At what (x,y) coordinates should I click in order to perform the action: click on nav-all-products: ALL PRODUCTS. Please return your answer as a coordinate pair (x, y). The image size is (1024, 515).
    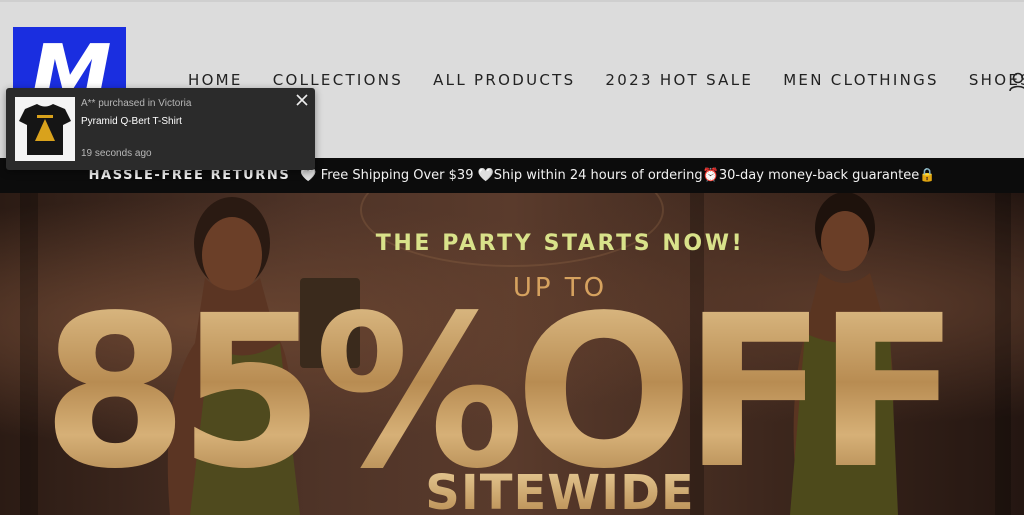
    Looking at the image, I should click on (504, 80).